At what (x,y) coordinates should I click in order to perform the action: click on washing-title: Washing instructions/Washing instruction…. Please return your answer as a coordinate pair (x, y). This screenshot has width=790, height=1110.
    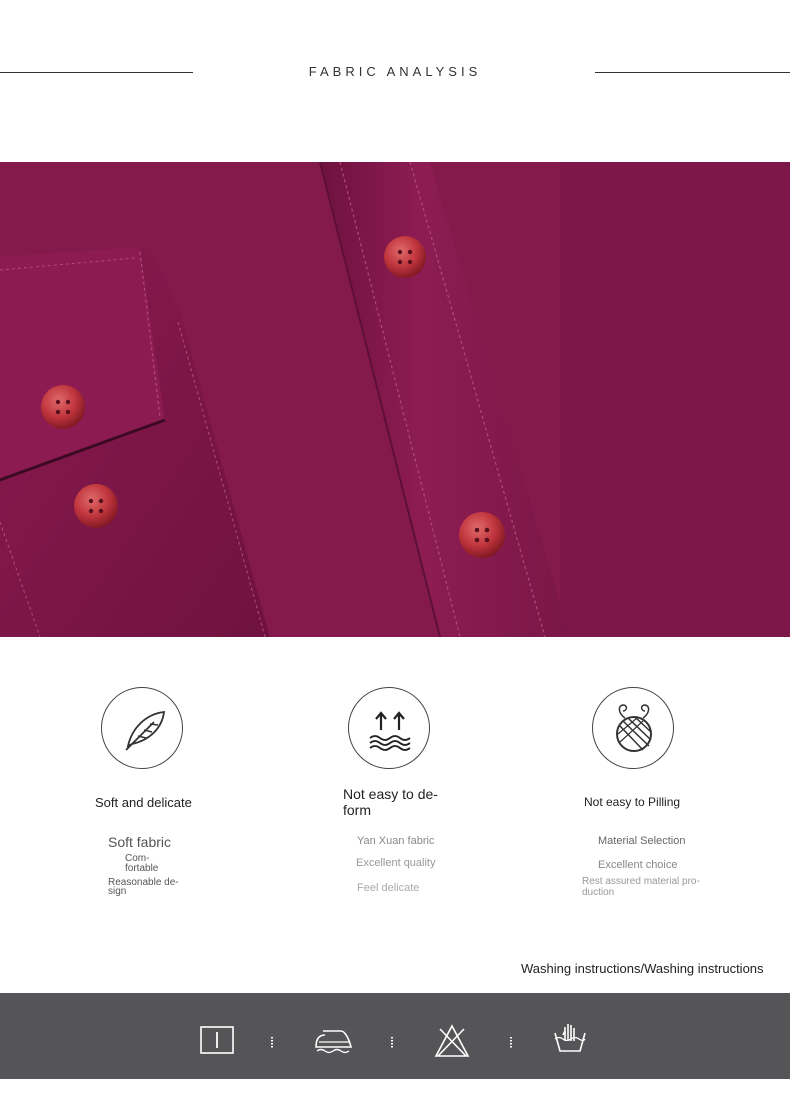
    Looking at the image, I should click on (642, 968).